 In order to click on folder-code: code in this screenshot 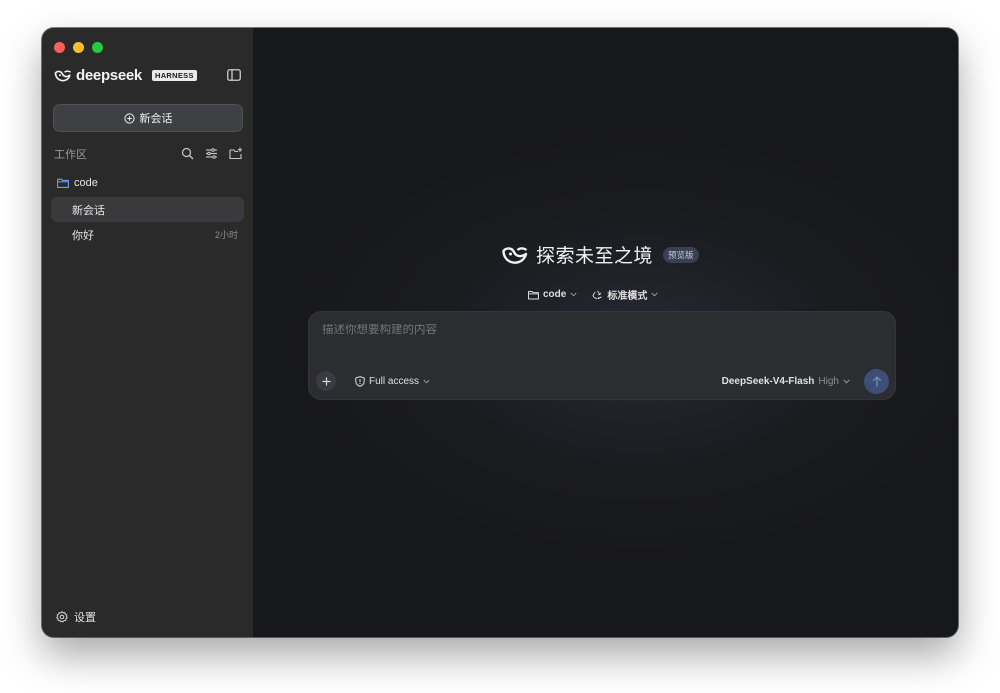, I will do `click(77, 183)`.